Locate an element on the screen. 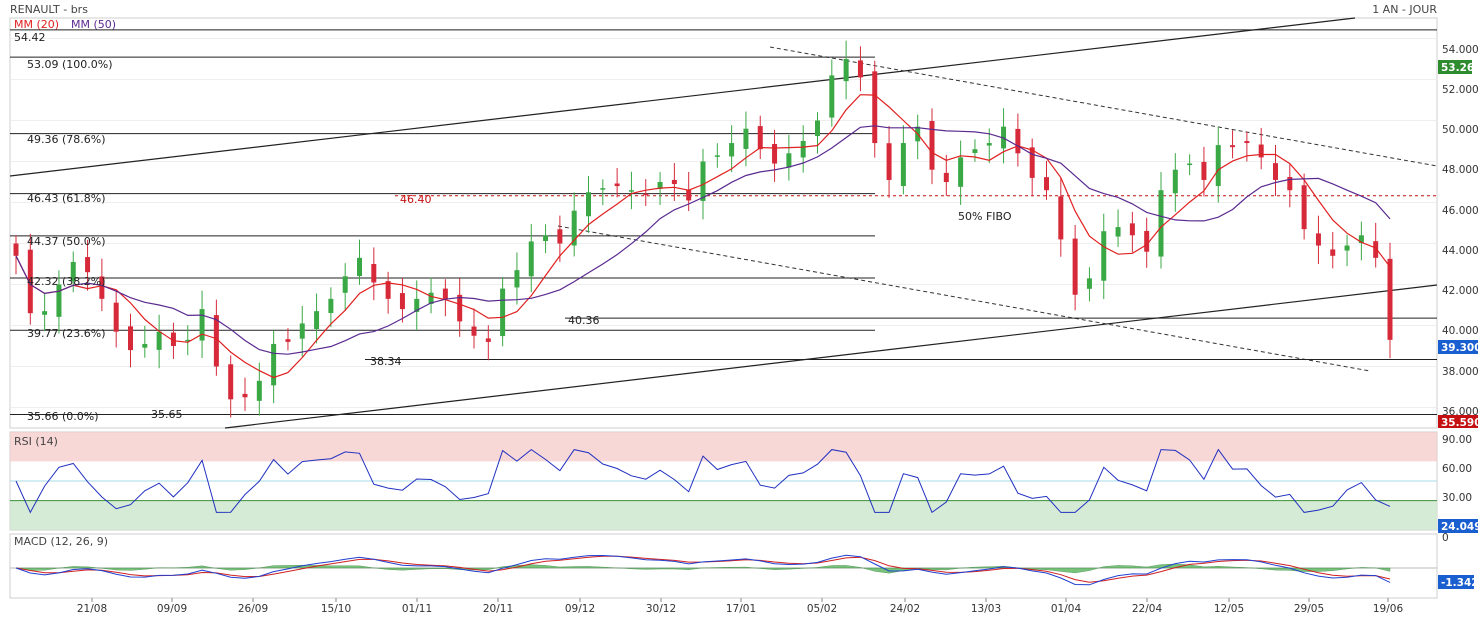  low-point-label: 35.65 is located at coordinates (167, 414).